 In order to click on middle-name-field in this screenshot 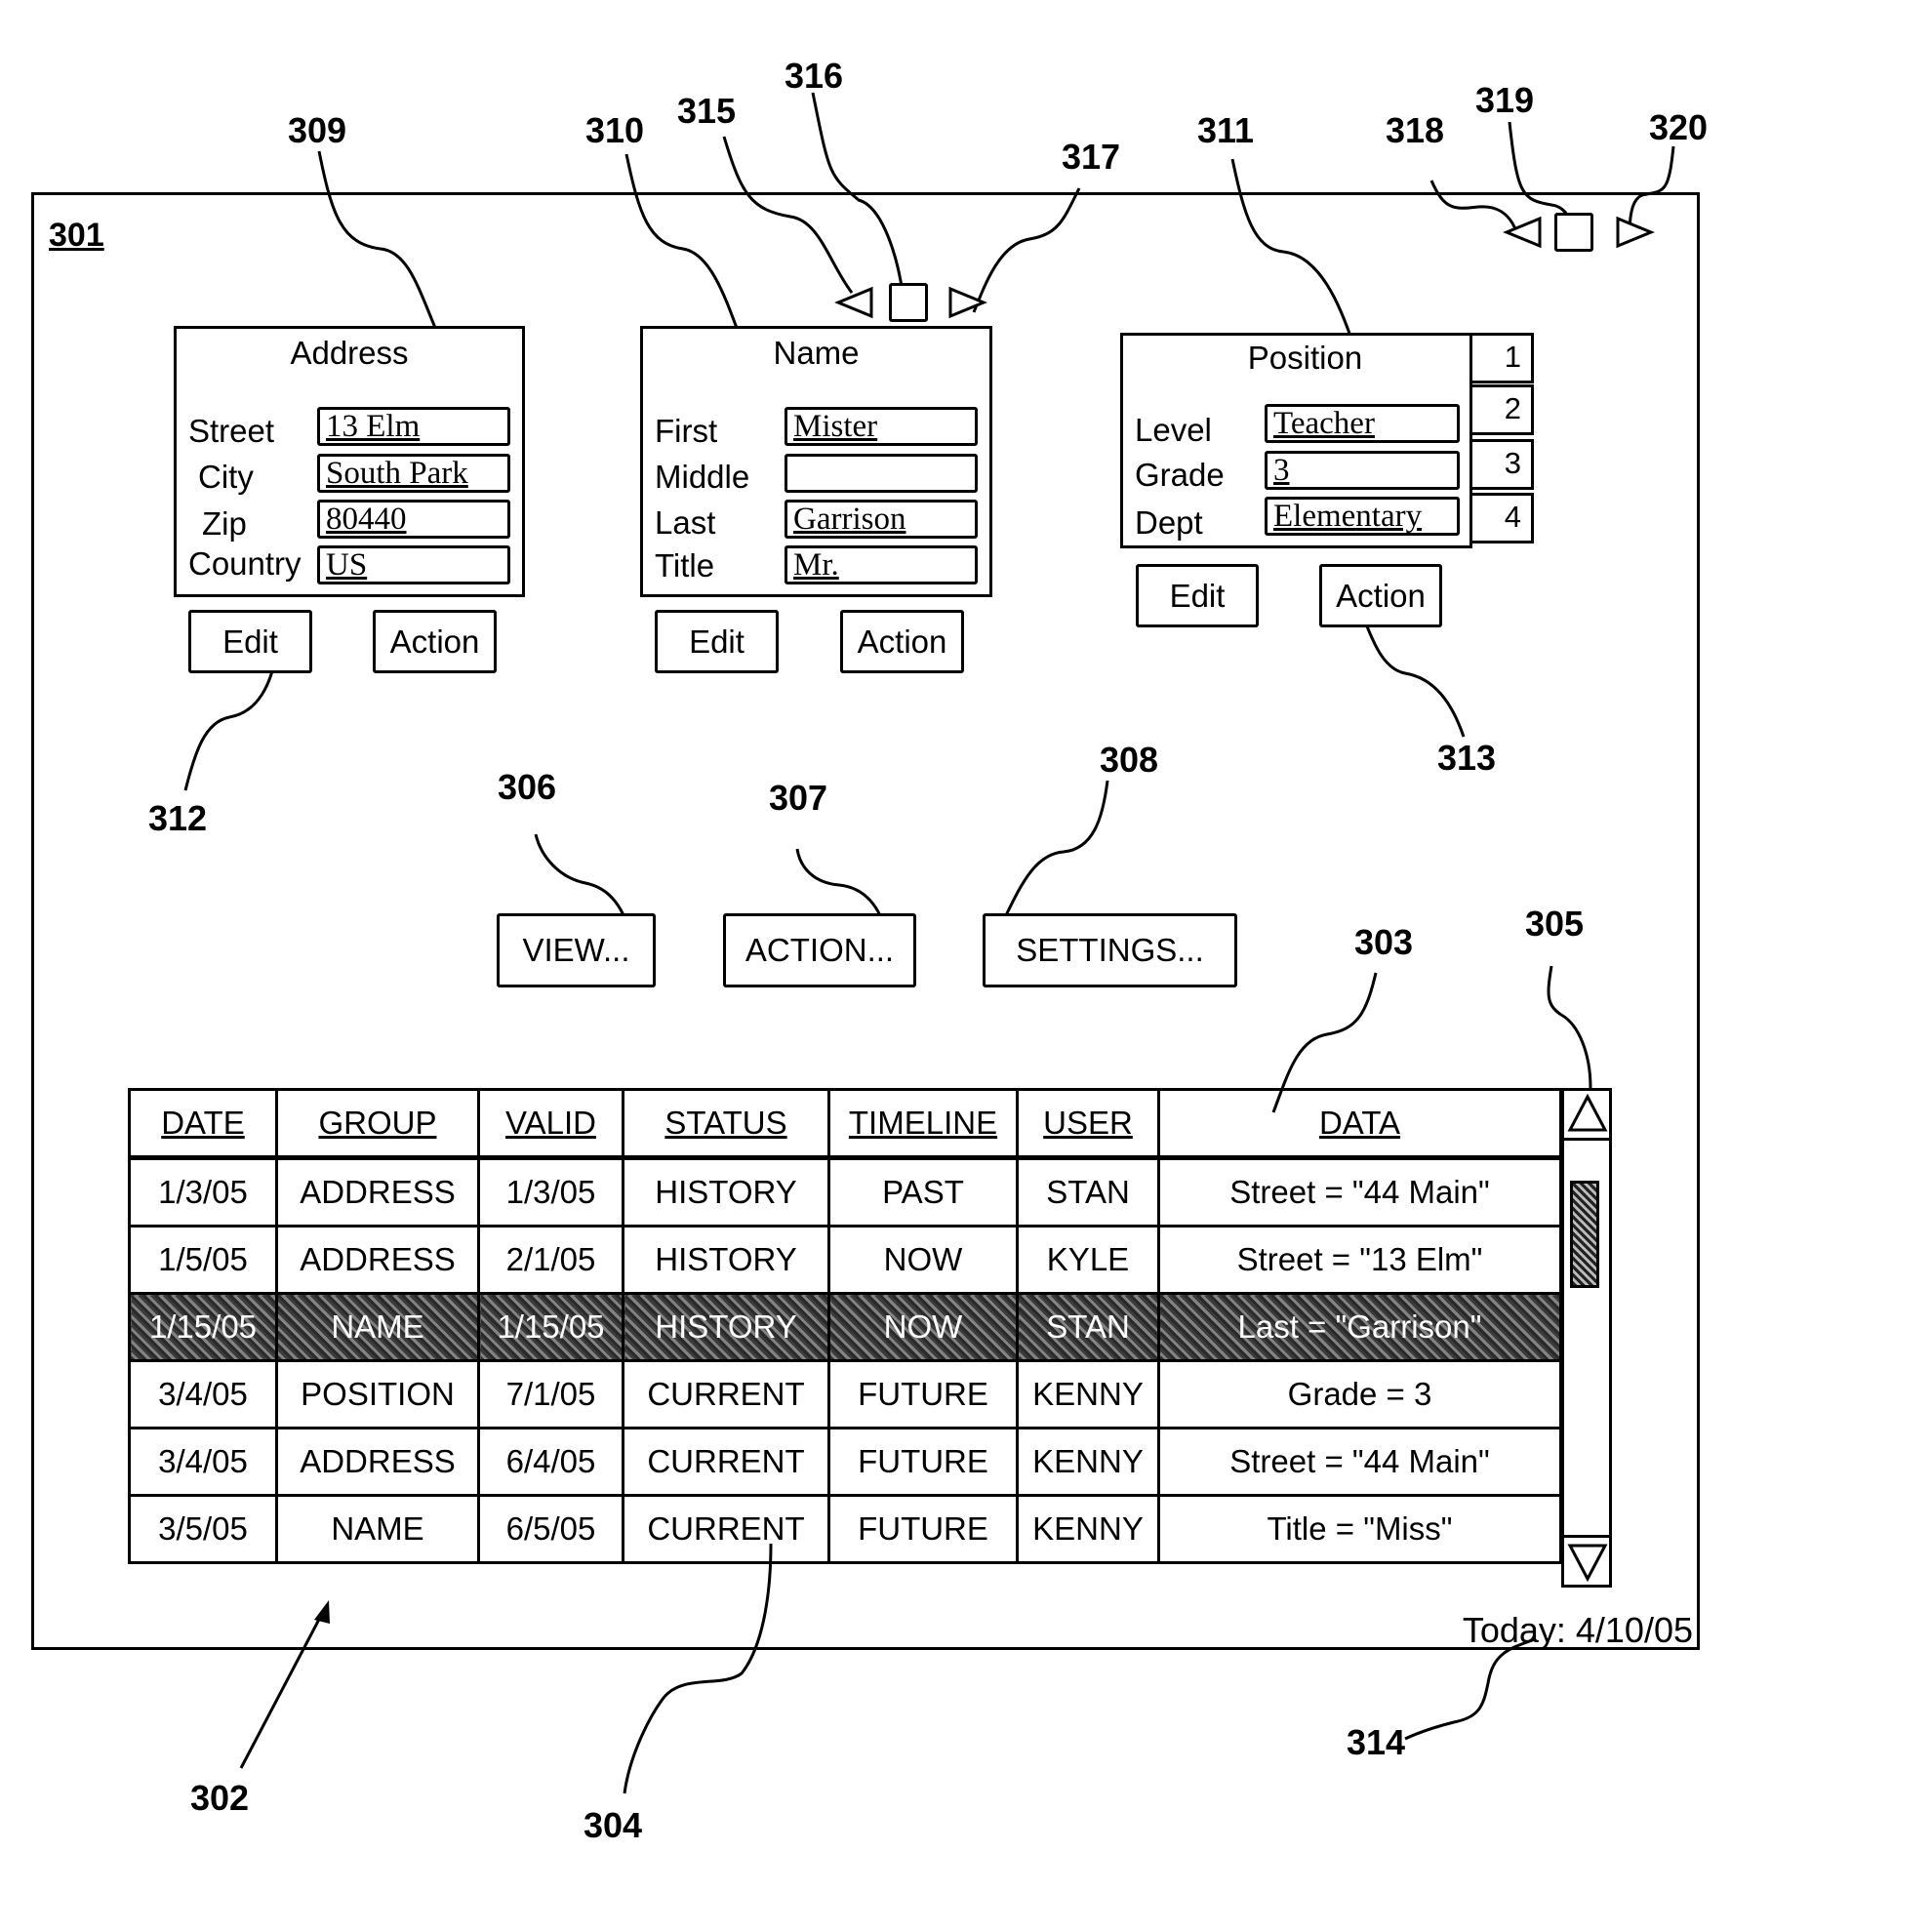, I will do `click(881, 473)`.